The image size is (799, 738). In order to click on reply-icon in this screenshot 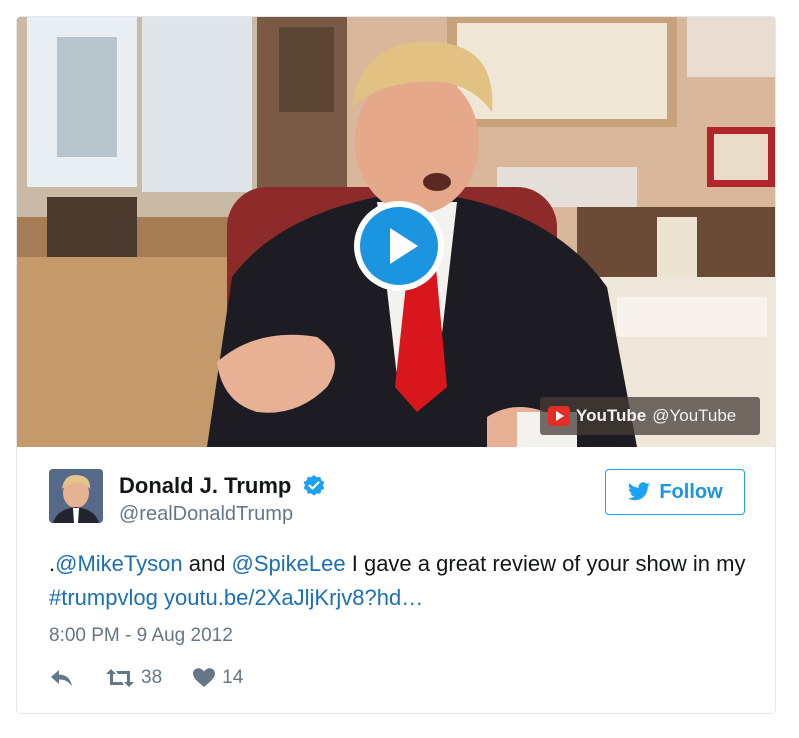, I will do `click(61, 678)`.